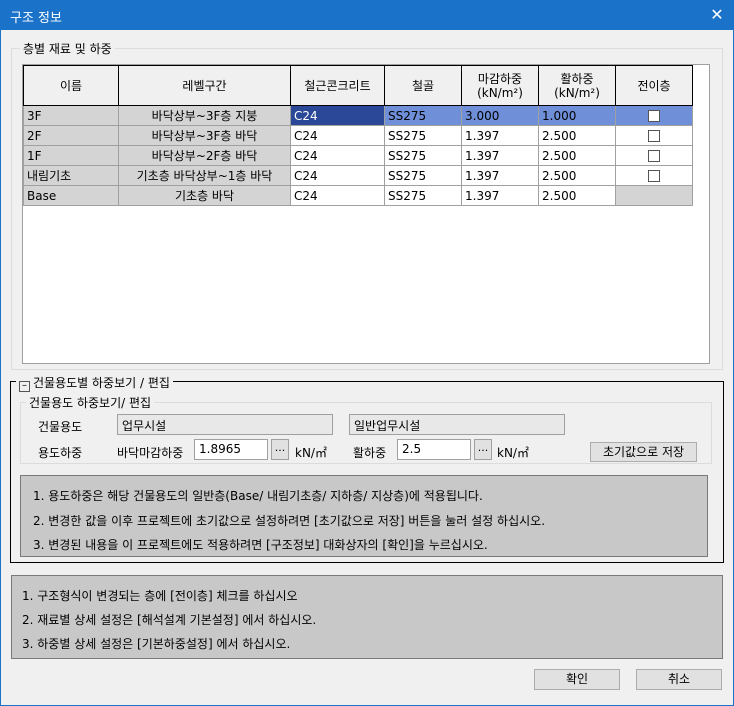 Image resolution: width=734 pixels, height=706 pixels. I want to click on usage-load-edit-group-label: 건물용도 하중보기/ 편집, so click(90, 402).